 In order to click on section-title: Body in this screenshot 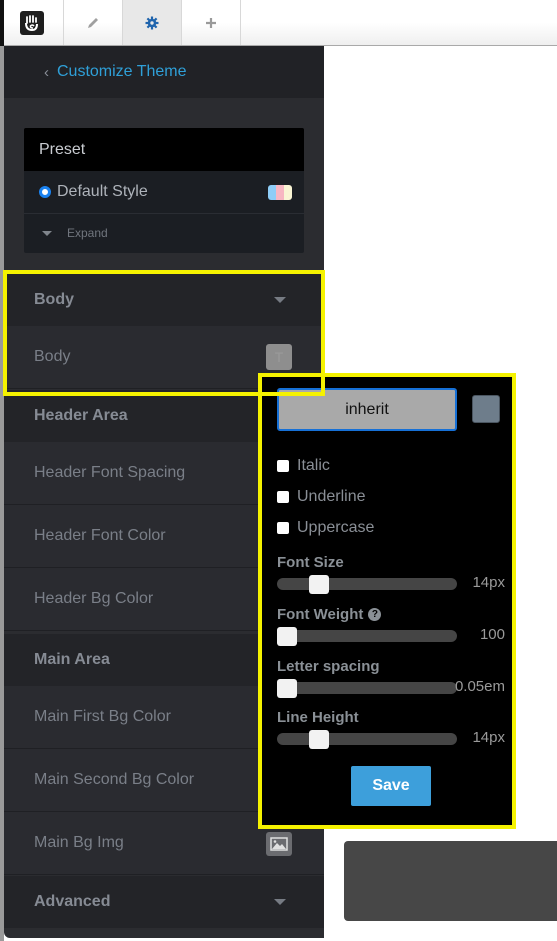, I will do `click(54, 299)`.